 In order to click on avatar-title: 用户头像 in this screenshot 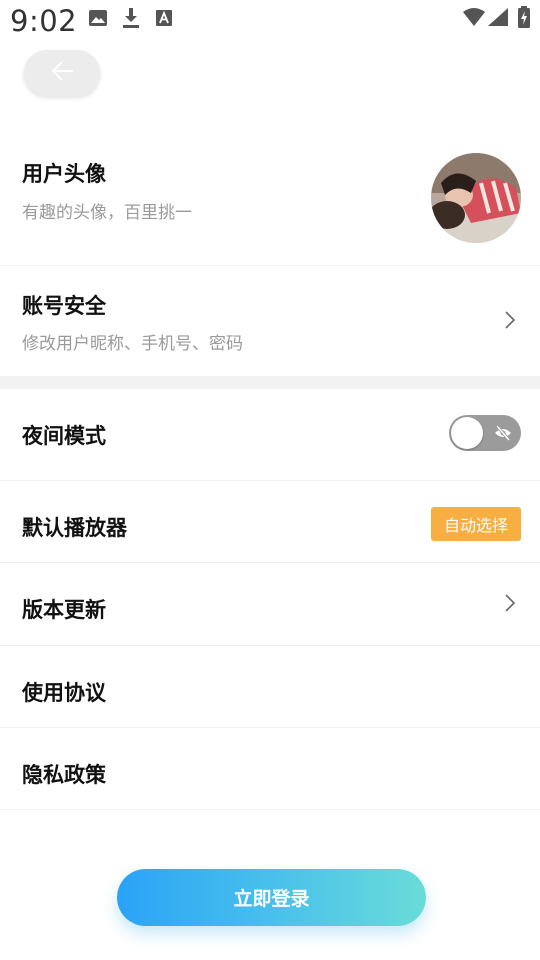, I will do `click(64, 174)`.